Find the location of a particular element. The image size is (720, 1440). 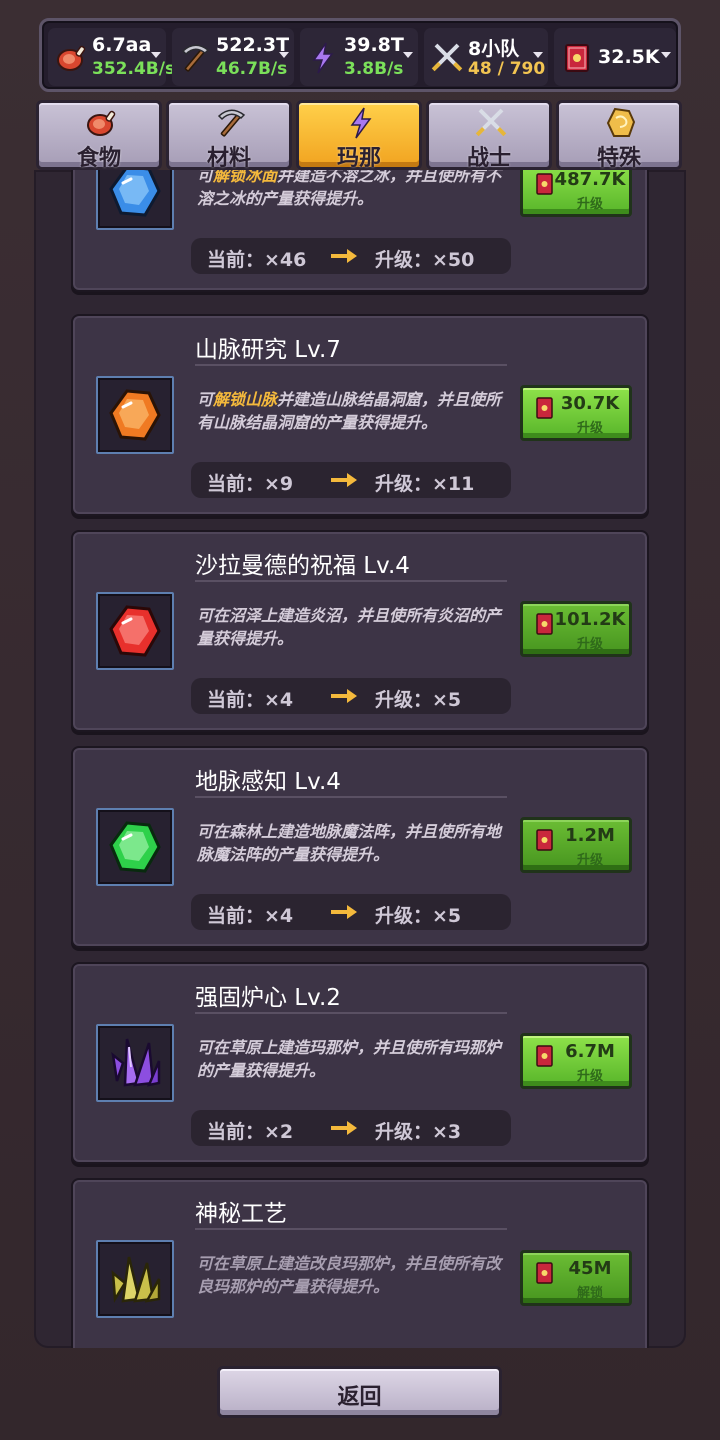

upgrade-description: 可在沼泽上建造炎沼，并且使所有炎沼的产量获得提升。 is located at coordinates (349, 627).